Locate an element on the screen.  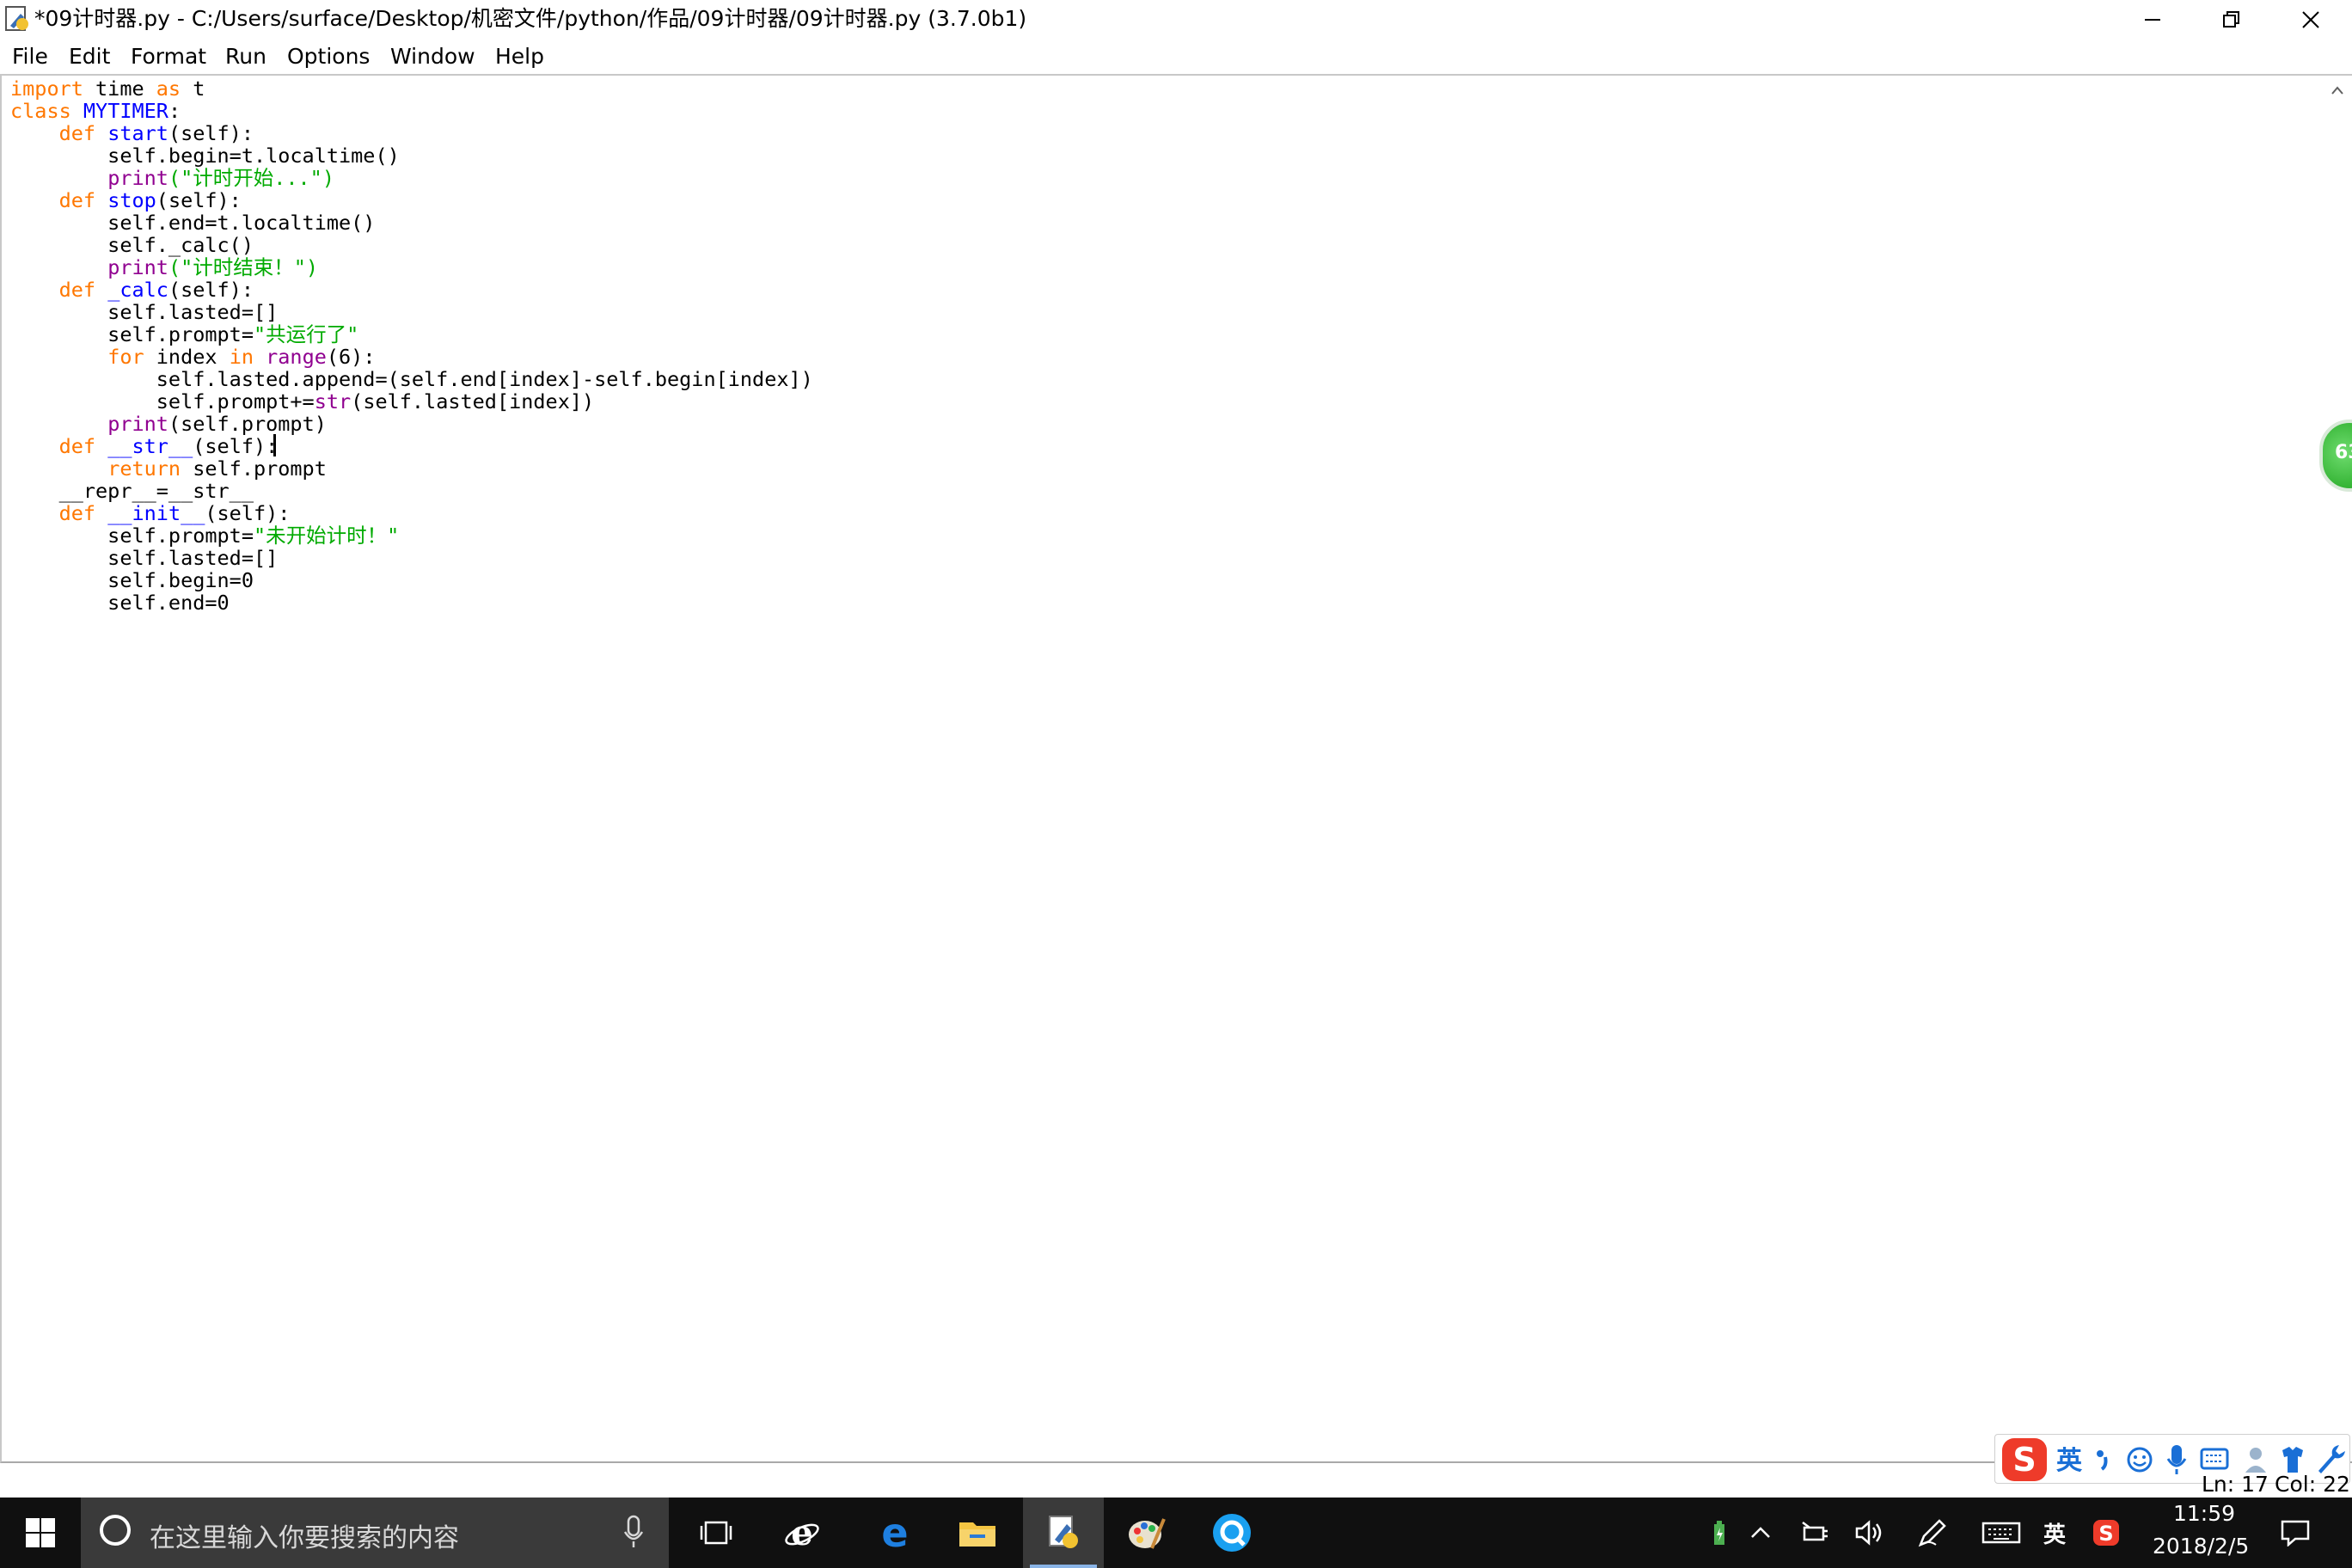
notification-icon is located at coordinates (2295, 1533).